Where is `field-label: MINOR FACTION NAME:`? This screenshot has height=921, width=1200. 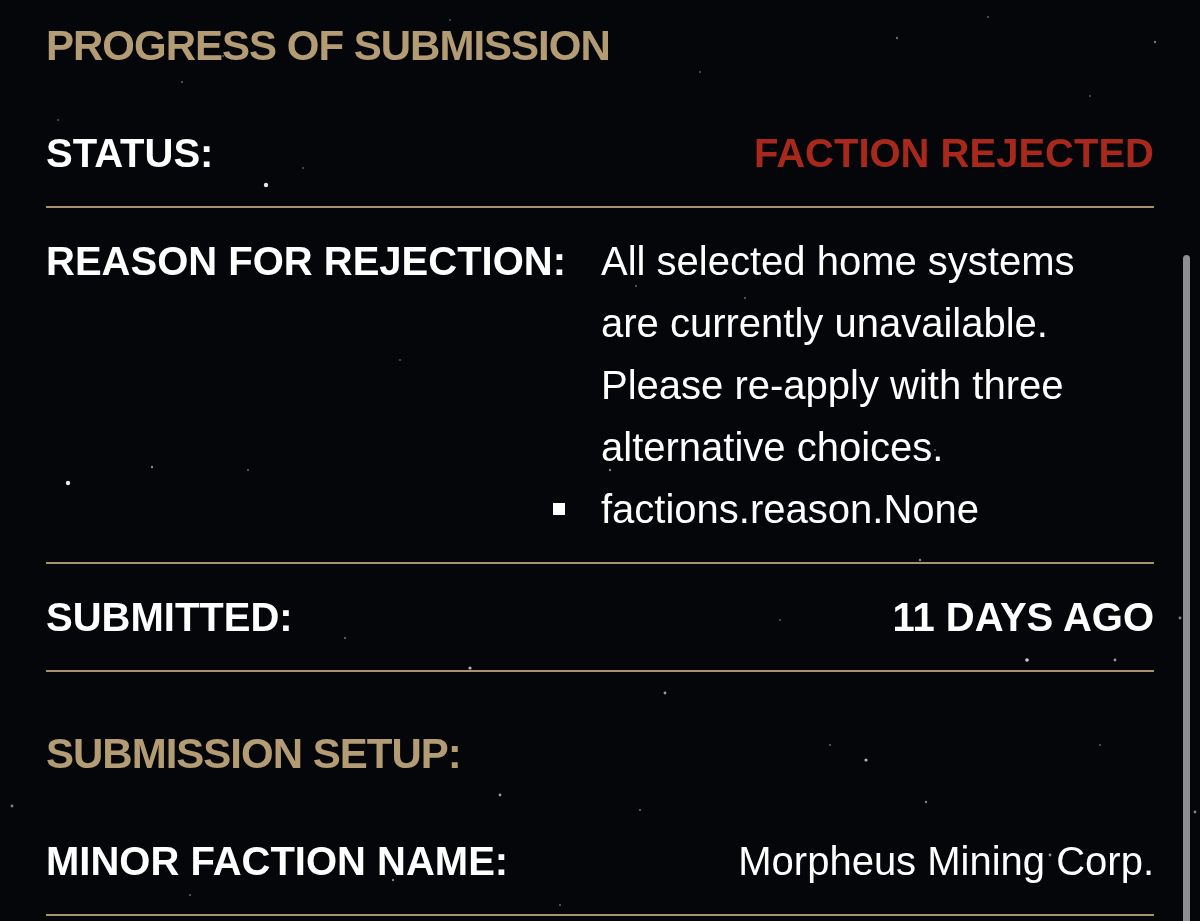
field-label: MINOR FACTION NAME: is located at coordinates (277, 861).